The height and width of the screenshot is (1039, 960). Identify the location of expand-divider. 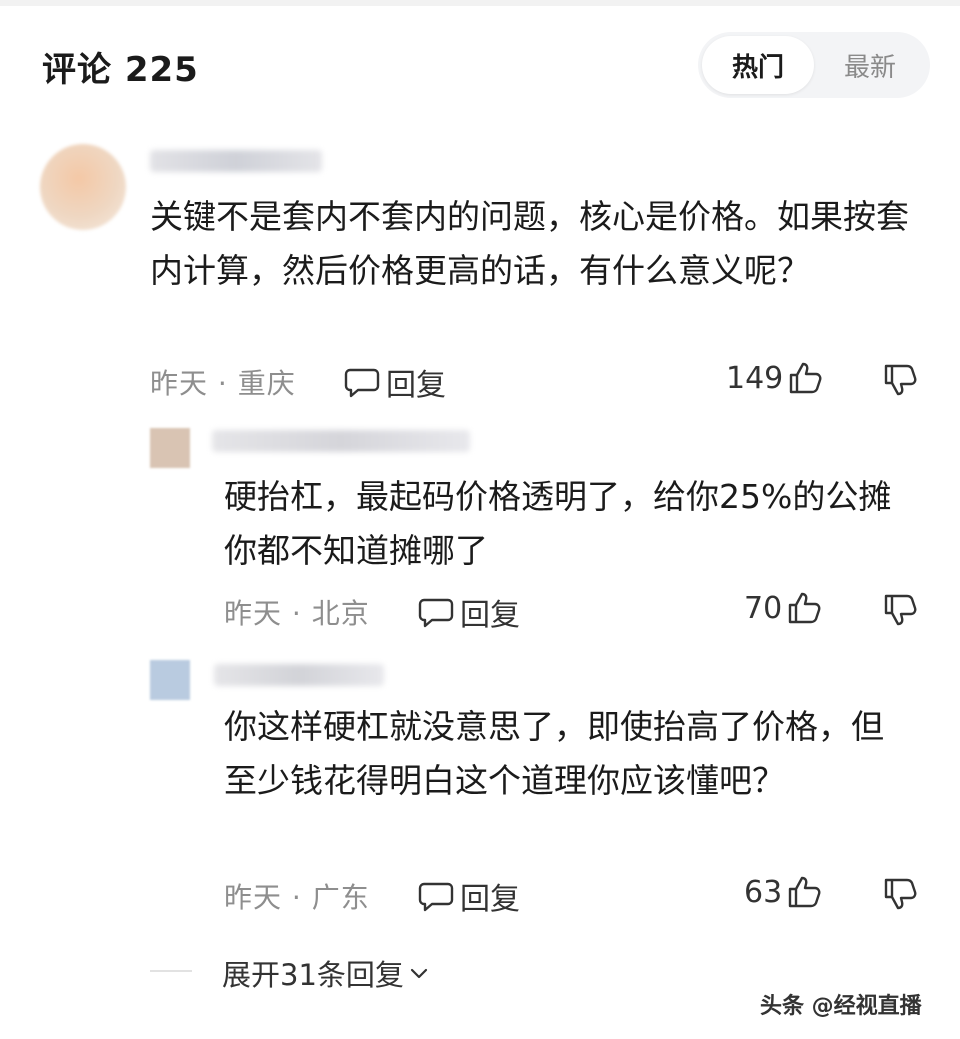
(171, 971).